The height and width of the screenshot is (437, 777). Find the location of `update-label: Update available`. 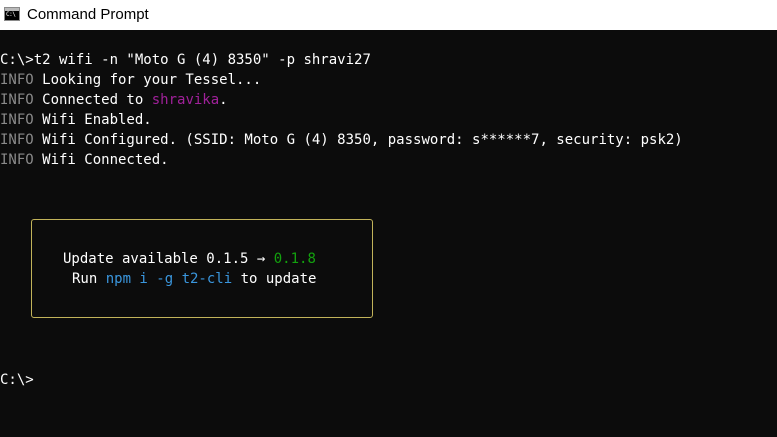

update-label: Update available is located at coordinates (135, 259).